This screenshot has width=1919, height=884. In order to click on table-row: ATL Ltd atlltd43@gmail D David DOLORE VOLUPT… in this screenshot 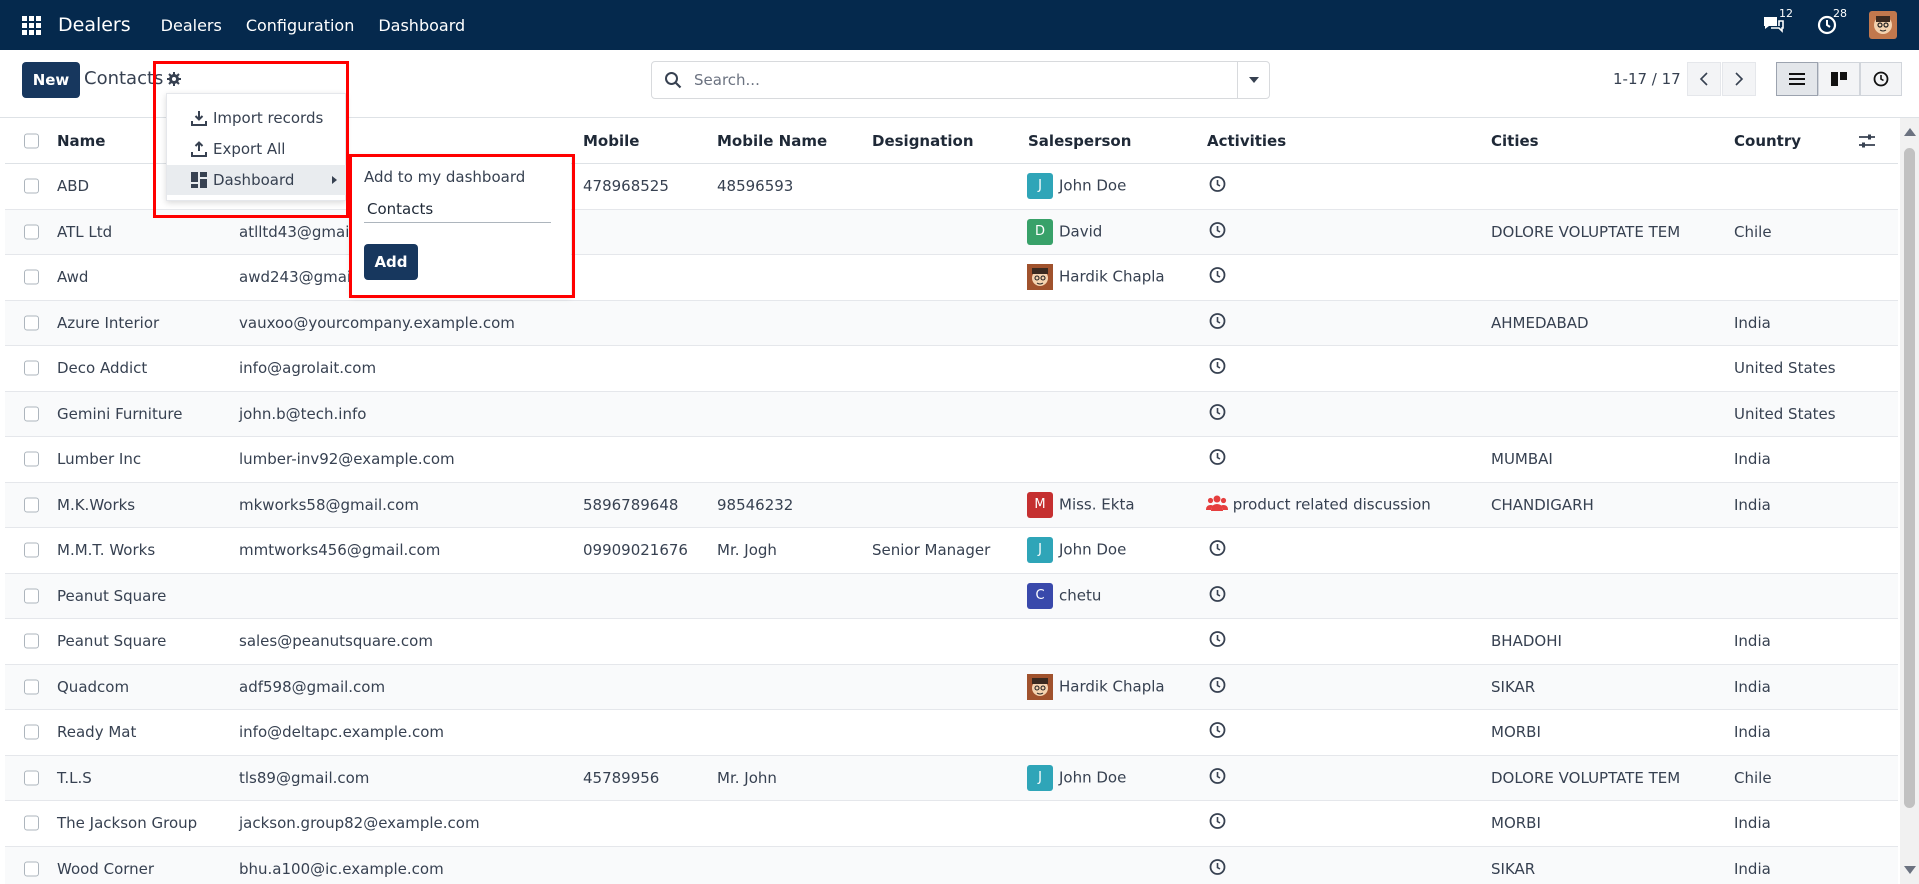, I will do `click(951, 232)`.